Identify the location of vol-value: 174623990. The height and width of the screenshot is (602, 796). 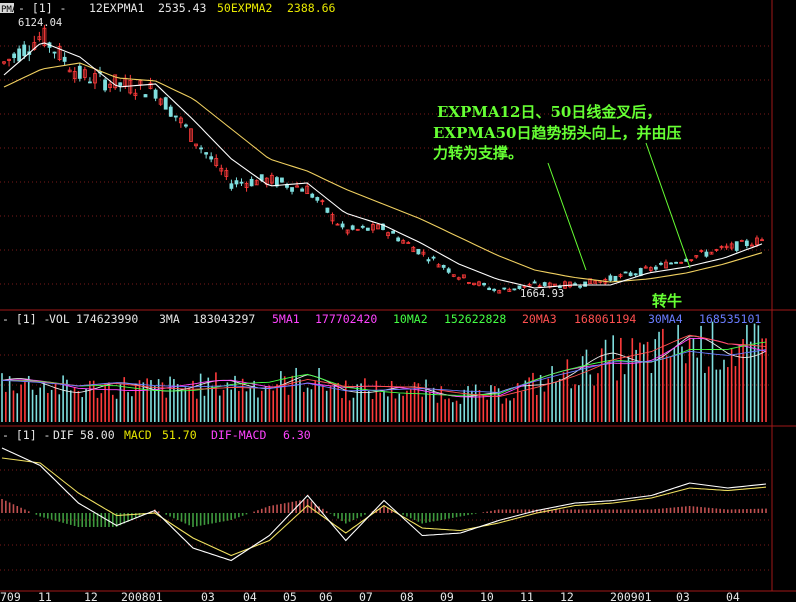
(107, 319).